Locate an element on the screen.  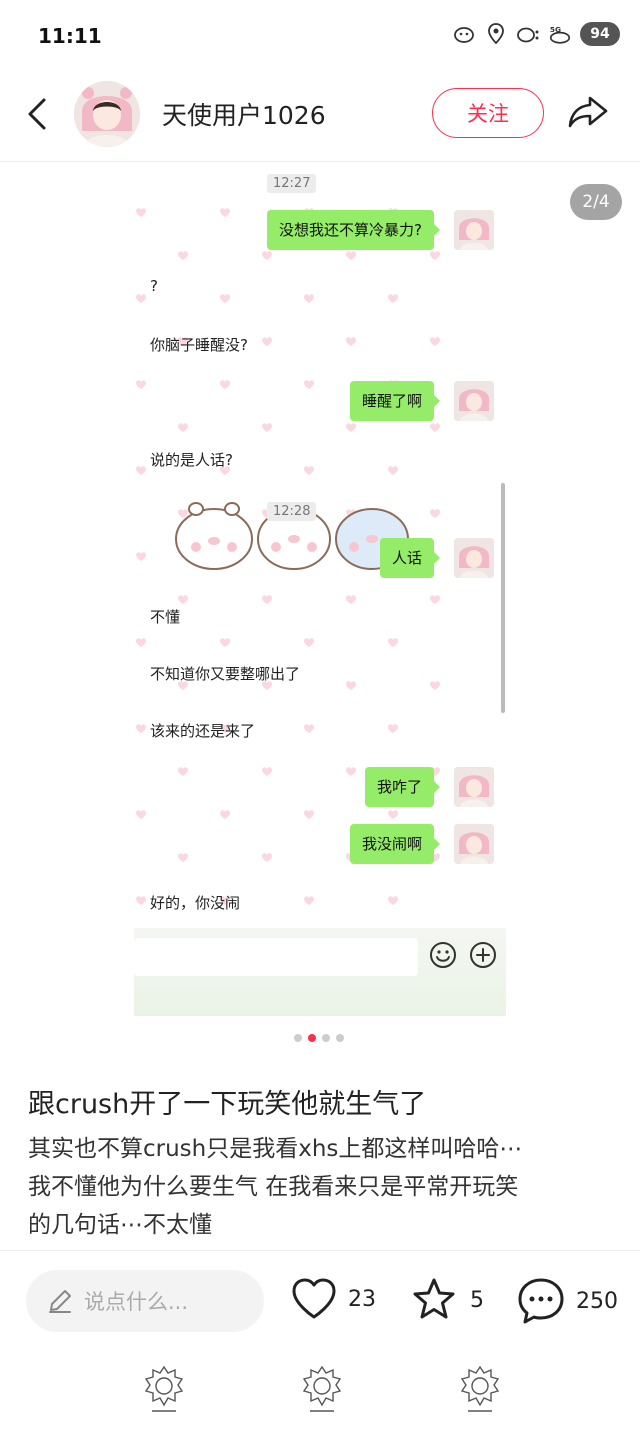
status-icons: 5G 94 is located at coordinates (536, 34).